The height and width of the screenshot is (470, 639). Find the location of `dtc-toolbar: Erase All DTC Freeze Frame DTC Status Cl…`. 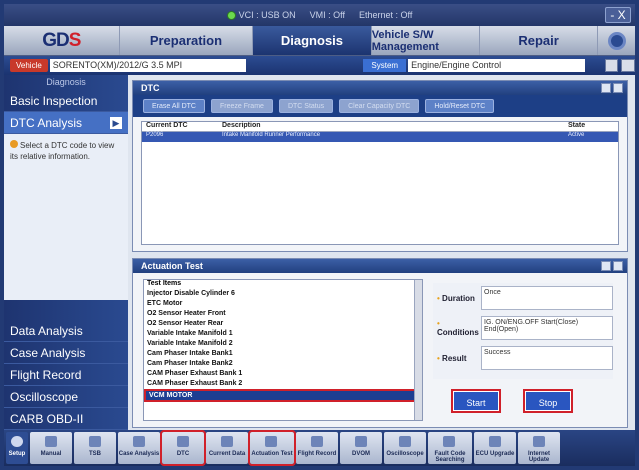

dtc-toolbar: Erase All DTC Freeze Frame DTC Status Cl… is located at coordinates (380, 106).